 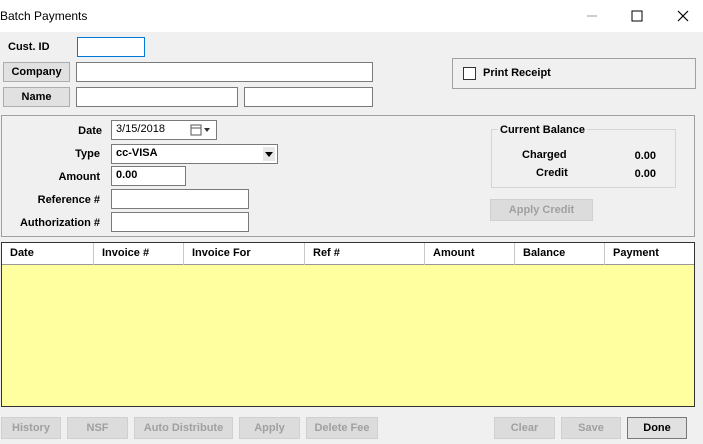 I want to click on close-icon, so click(x=683, y=16).